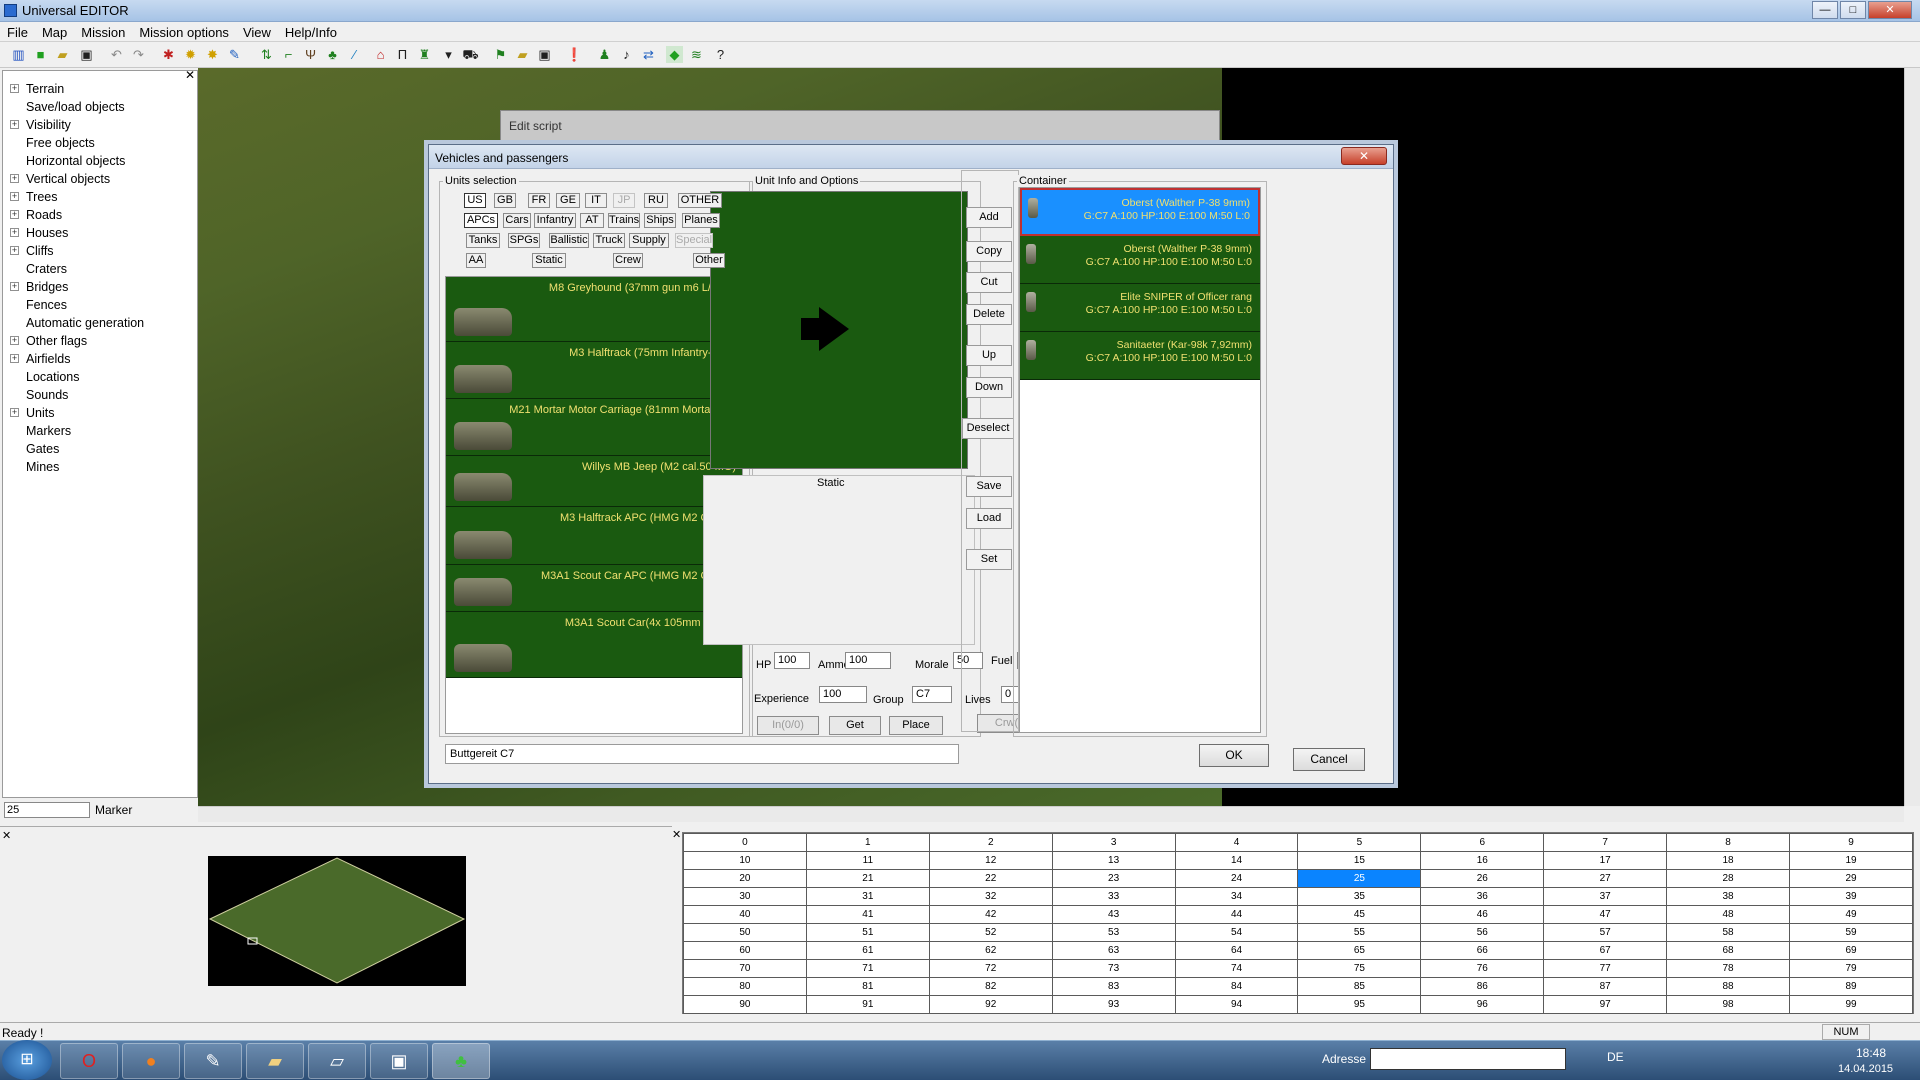 Image resolution: width=1920 pixels, height=1080 pixels. Describe the element at coordinates (1482, 932) in the screenshot. I see `marker-cell: 56` at that location.